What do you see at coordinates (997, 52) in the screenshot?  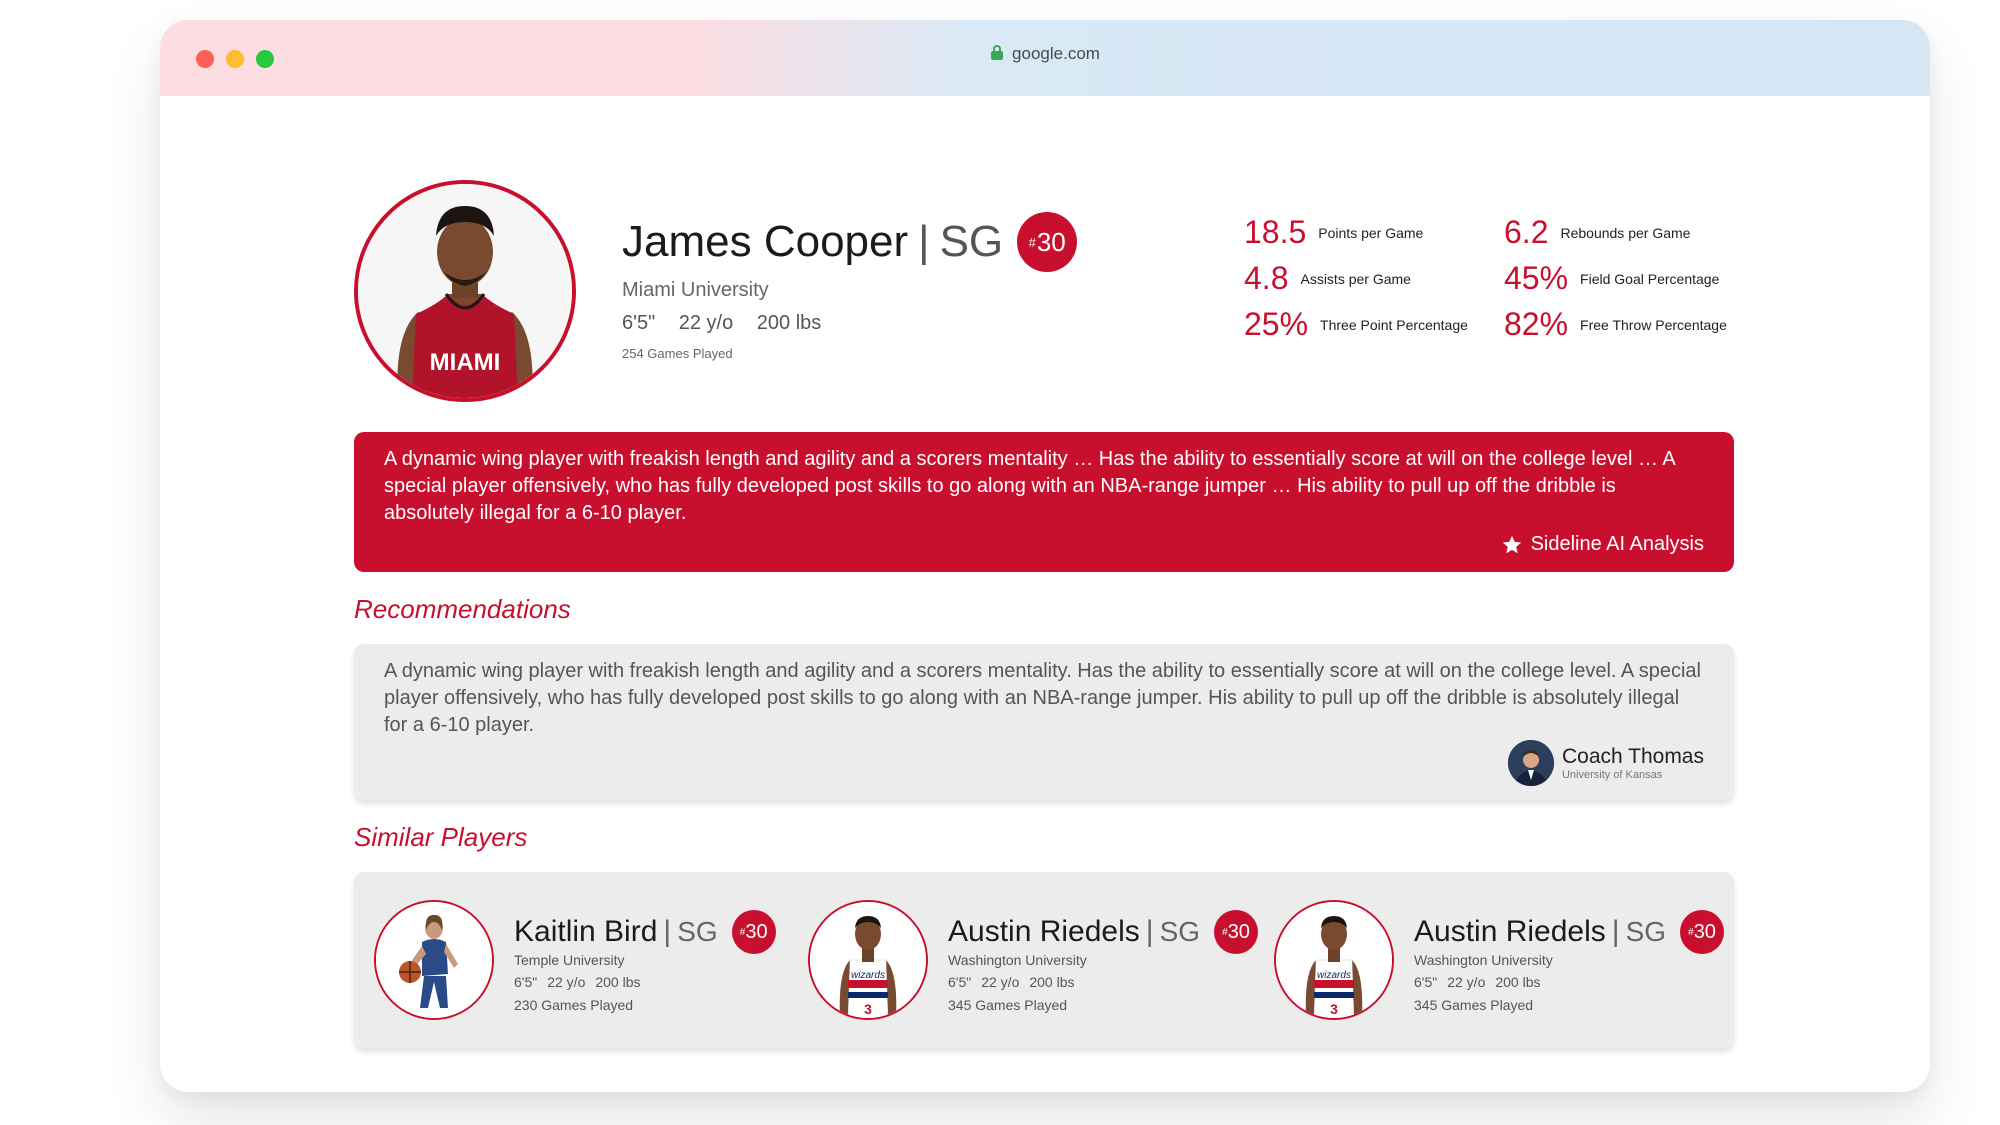 I see `lock-icon` at bounding box center [997, 52].